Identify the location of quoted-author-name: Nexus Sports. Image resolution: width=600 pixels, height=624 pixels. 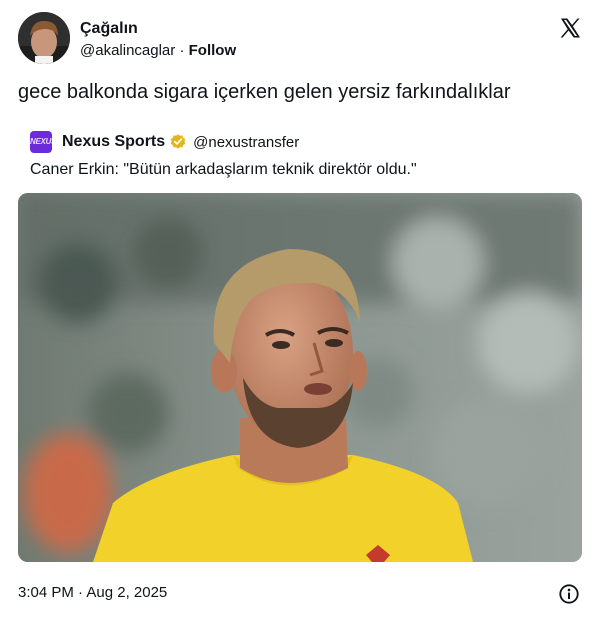
(113, 142).